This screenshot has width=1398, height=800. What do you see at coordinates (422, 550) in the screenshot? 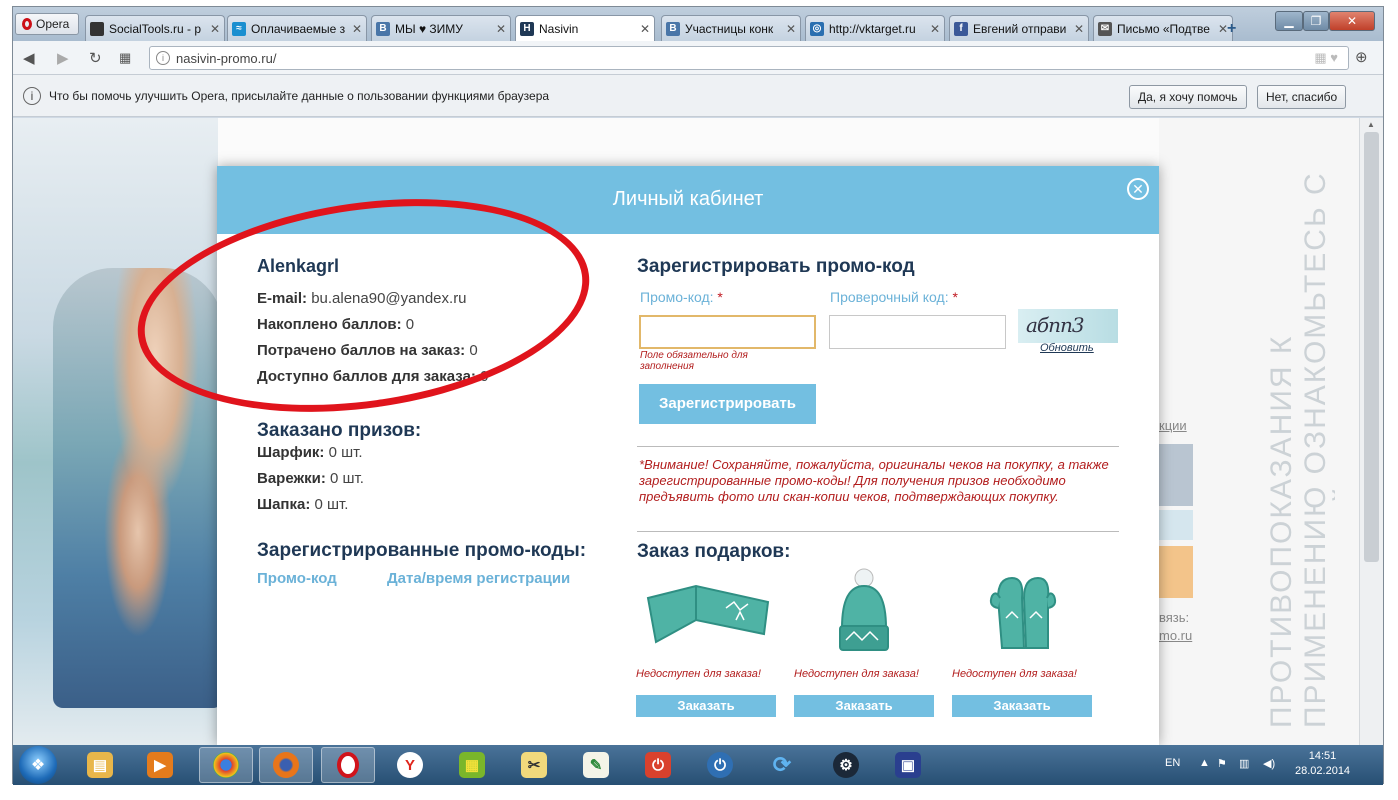
I see `registered-codes-heading: Зарегистрированные промо-коды:` at bounding box center [422, 550].